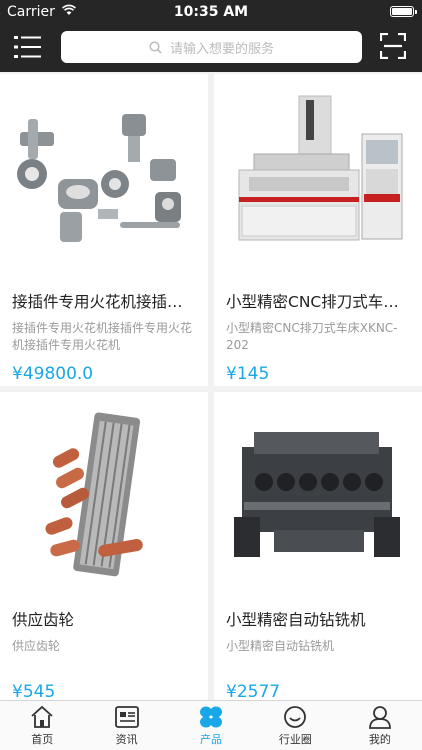  What do you see at coordinates (104, 172) in the screenshot?
I see `connector-parts-image` at bounding box center [104, 172].